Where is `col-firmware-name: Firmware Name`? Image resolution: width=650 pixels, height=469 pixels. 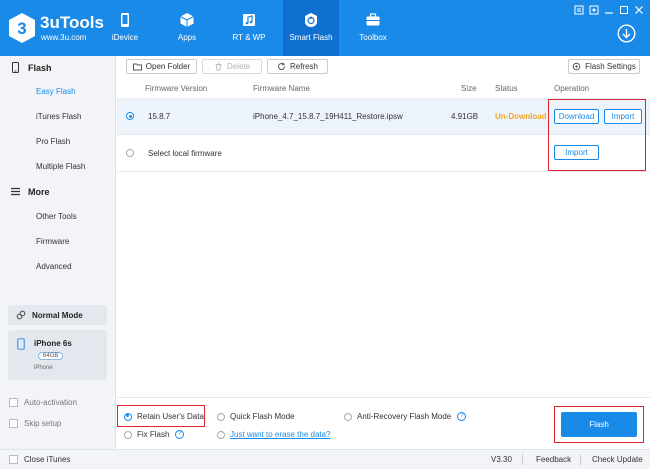 col-firmware-name: Firmware Name is located at coordinates (281, 88).